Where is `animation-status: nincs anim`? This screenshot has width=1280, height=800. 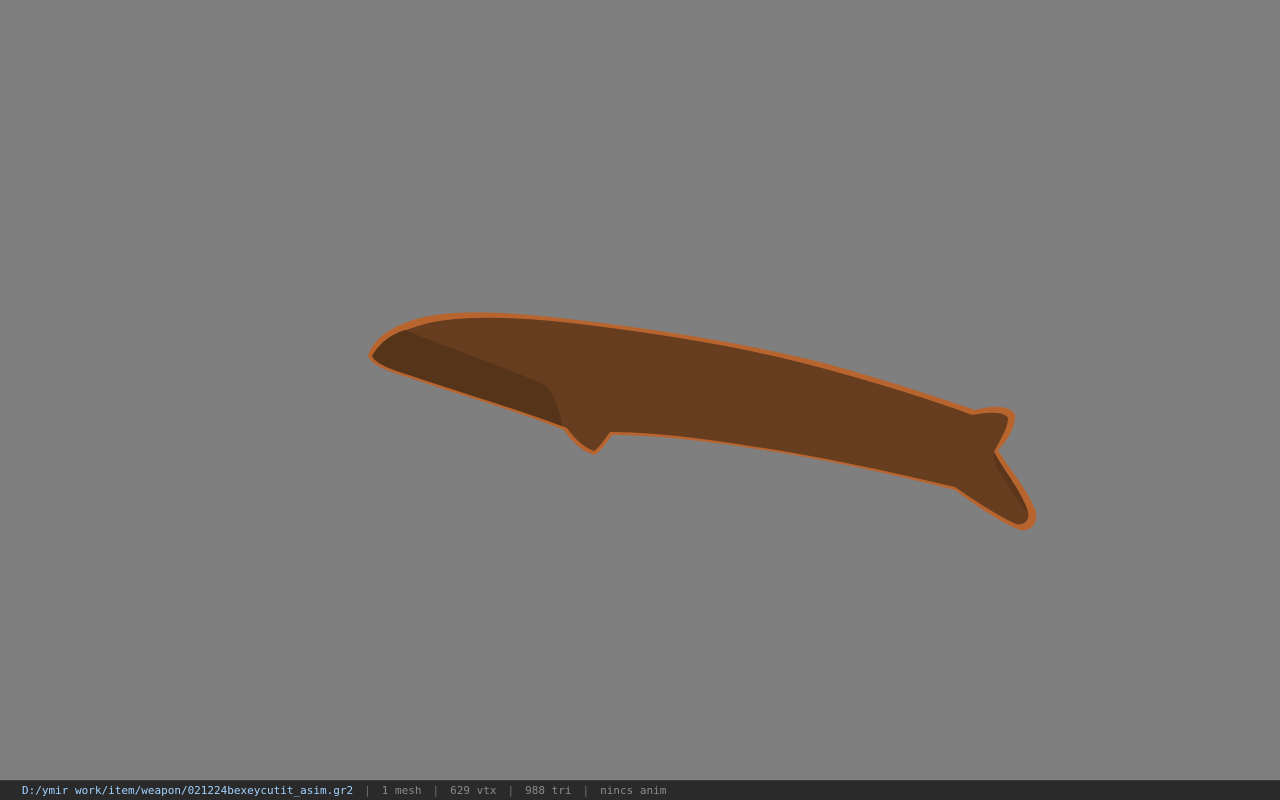 animation-status: nincs anim is located at coordinates (633, 790).